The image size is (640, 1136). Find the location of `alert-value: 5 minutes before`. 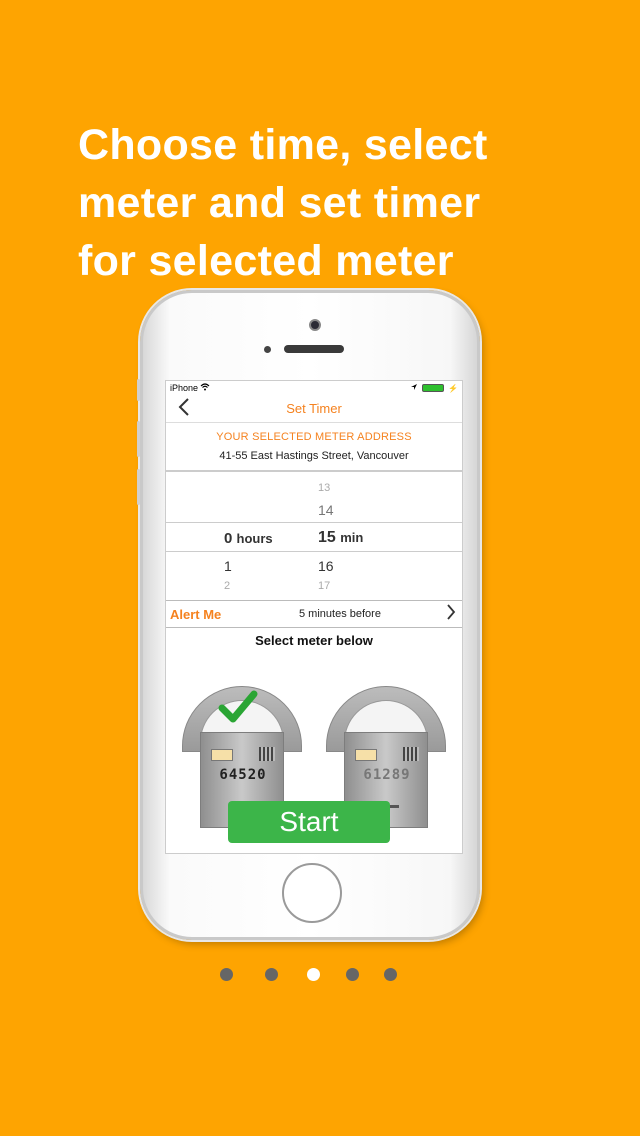

alert-value: 5 minutes before is located at coordinates (340, 614).